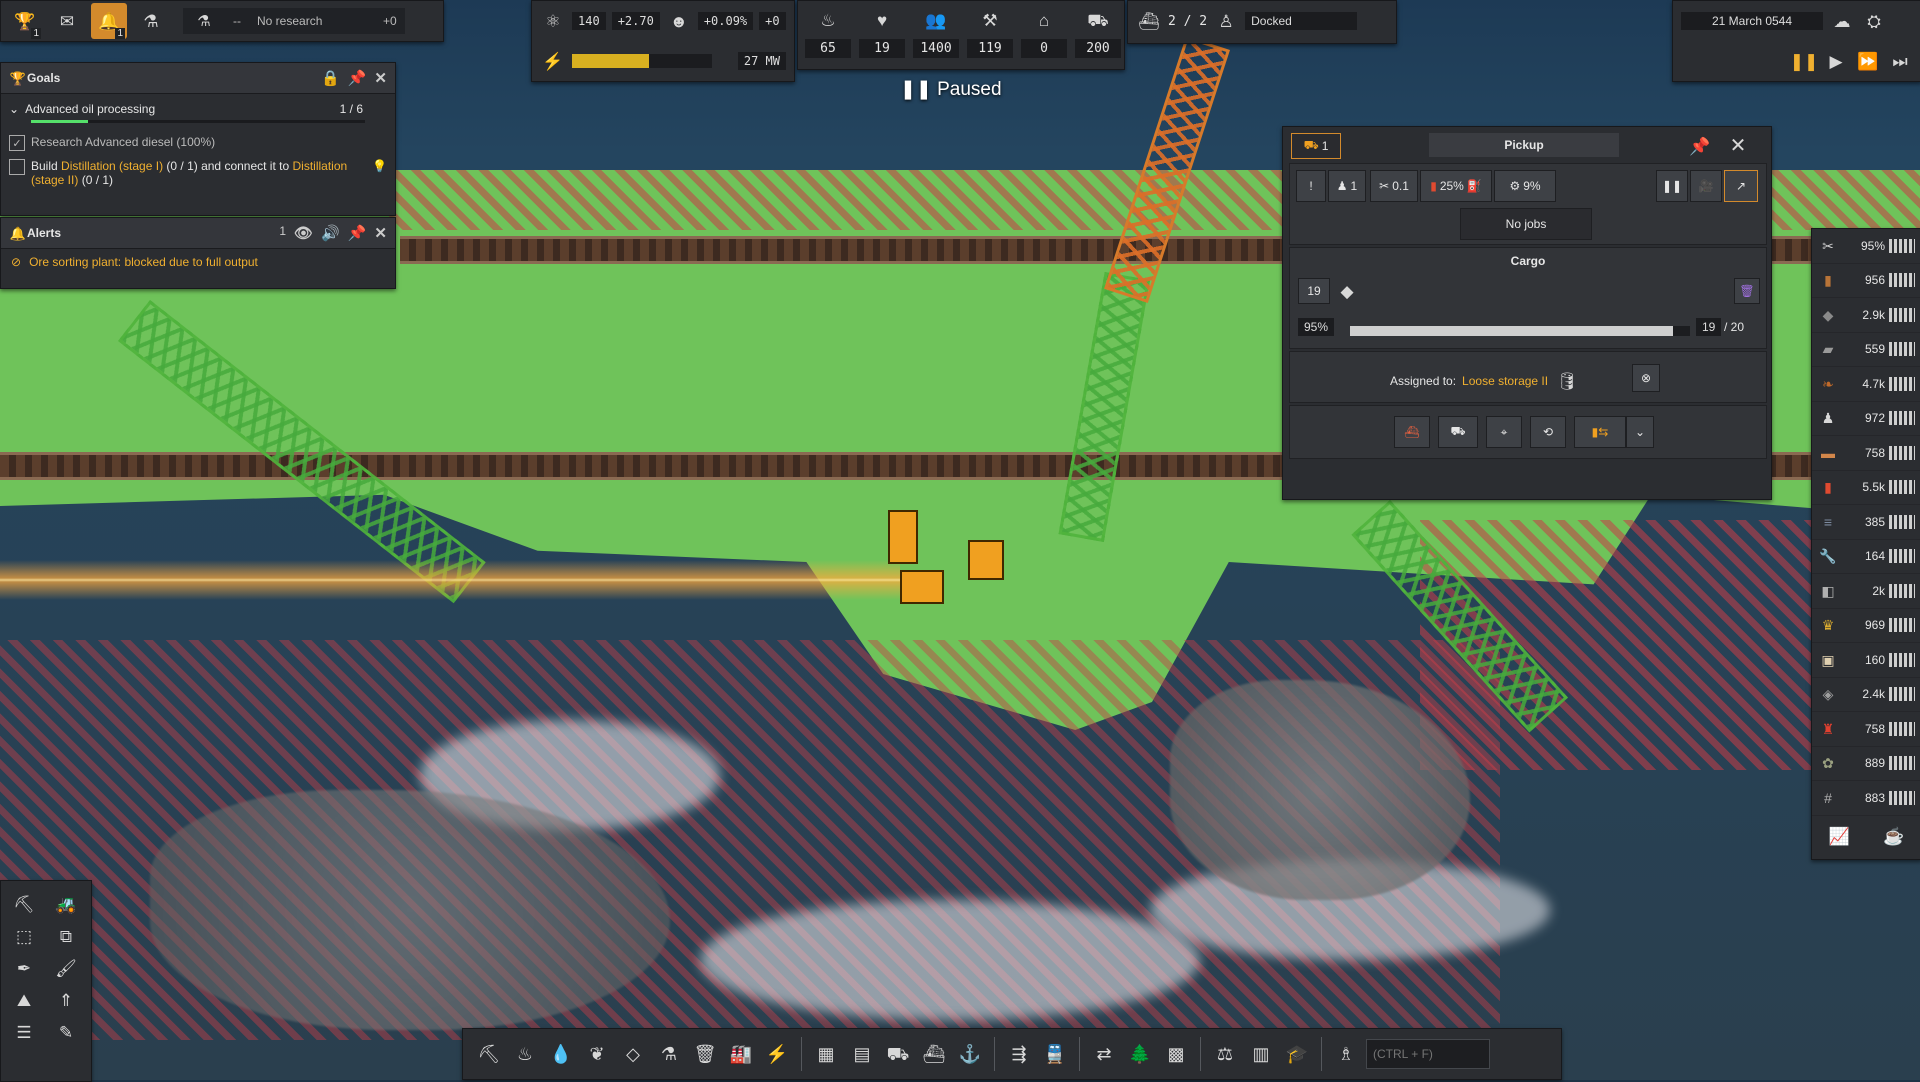 The width and height of the screenshot is (1920, 1082). I want to click on demolish-icon: ⛏, so click(24, 904).